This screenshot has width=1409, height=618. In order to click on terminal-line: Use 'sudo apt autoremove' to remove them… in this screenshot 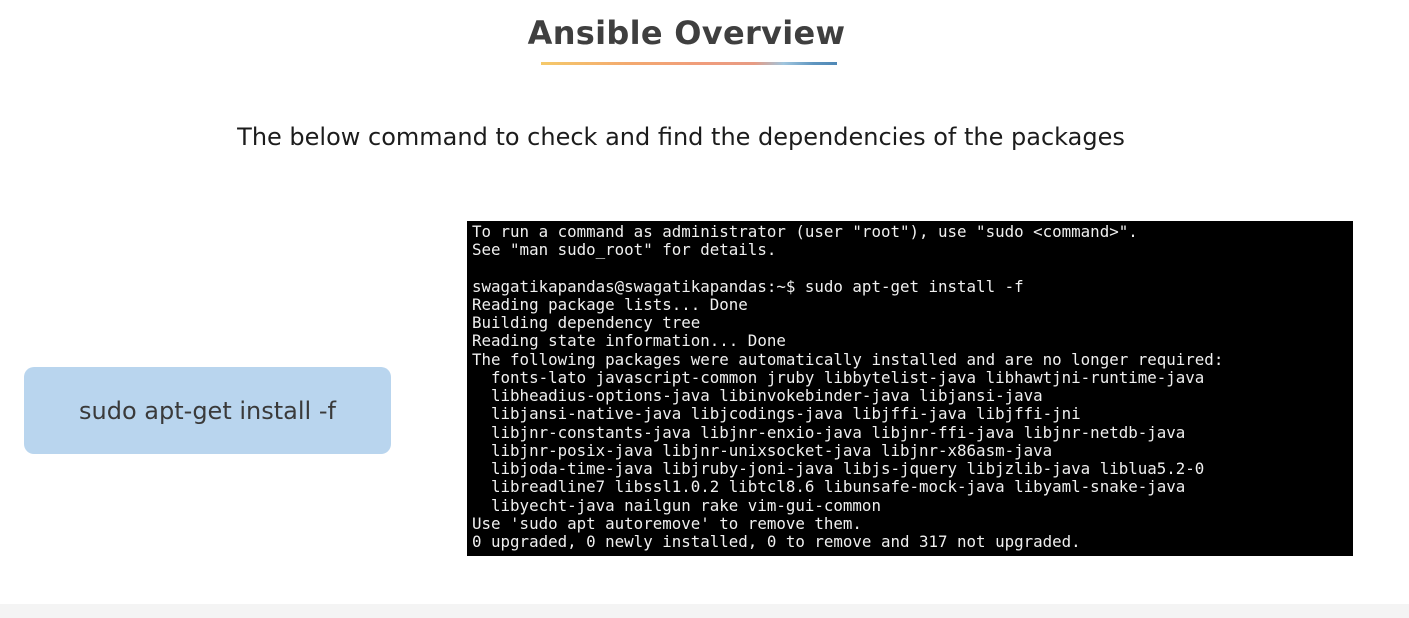, I will do `click(667, 523)`.